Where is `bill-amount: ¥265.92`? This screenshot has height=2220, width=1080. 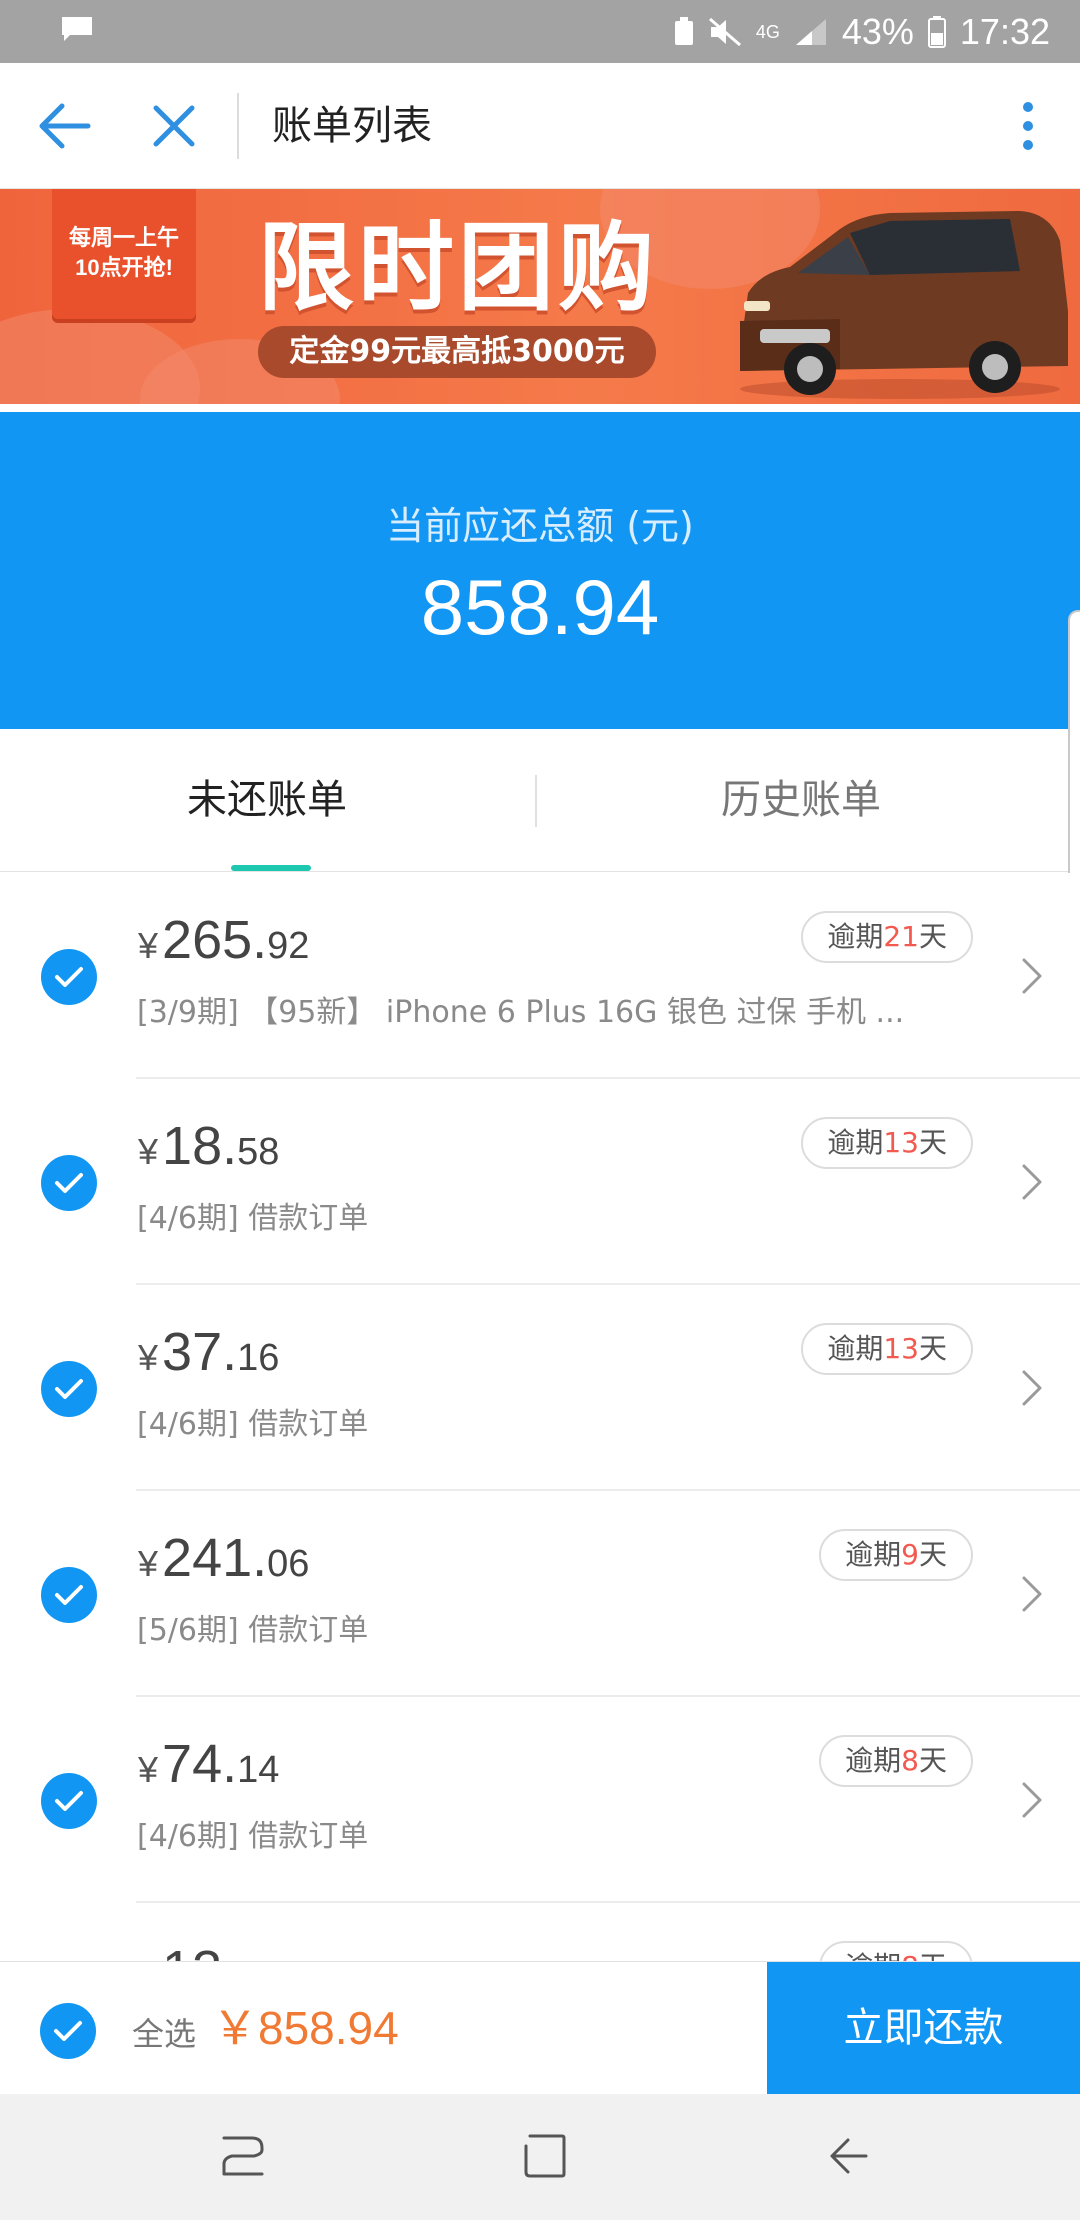 bill-amount: ¥265.92 is located at coordinates (223, 940).